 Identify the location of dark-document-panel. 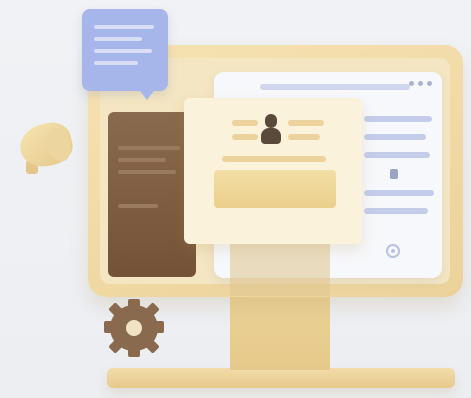
(152, 194).